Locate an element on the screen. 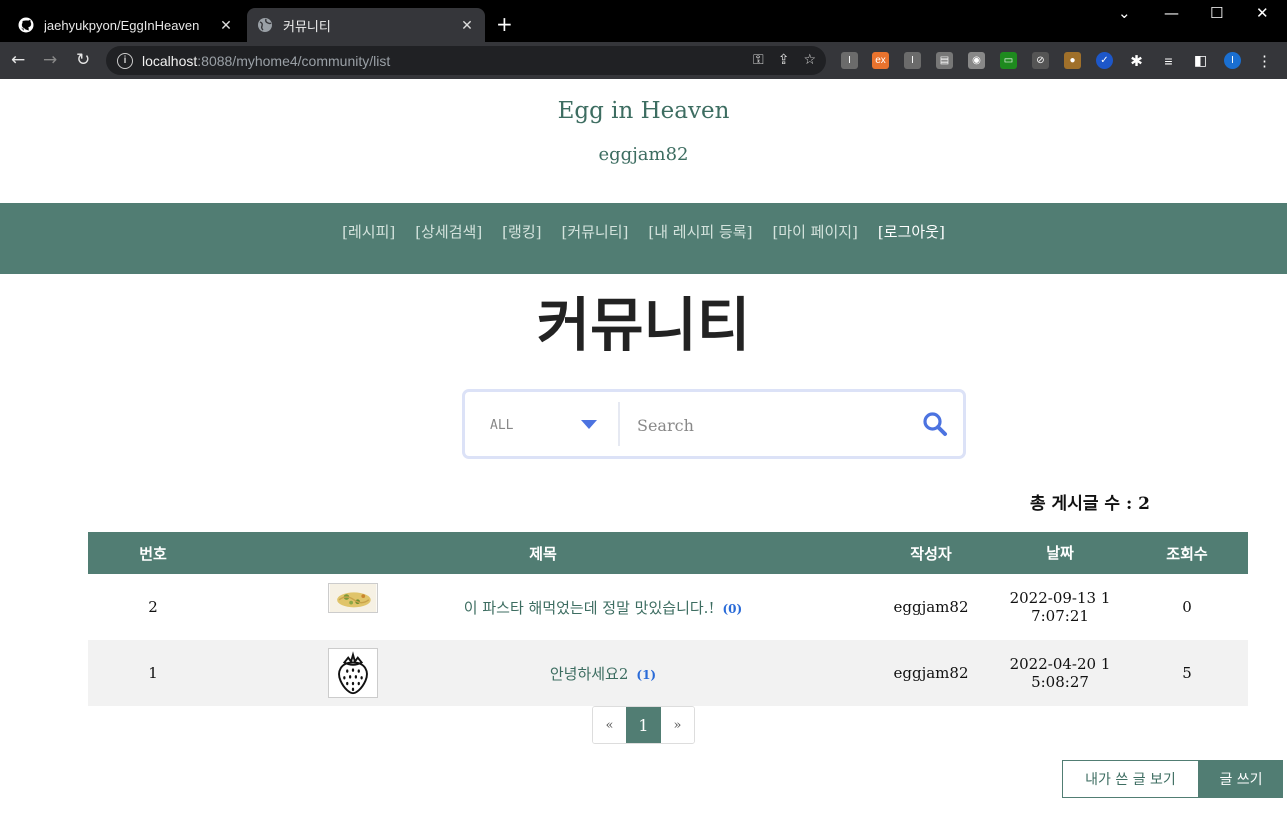 This screenshot has width=1287, height=829. header-author: 작성자 is located at coordinates (931, 553).